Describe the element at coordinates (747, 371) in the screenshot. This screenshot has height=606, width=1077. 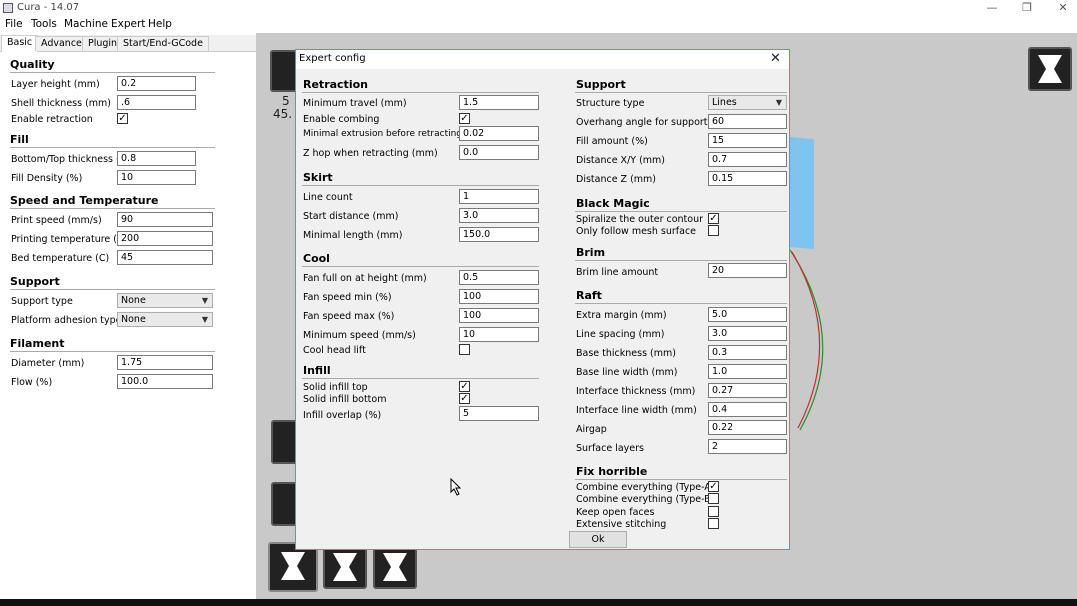
I see `base-line-width-input: 1.0` at that location.